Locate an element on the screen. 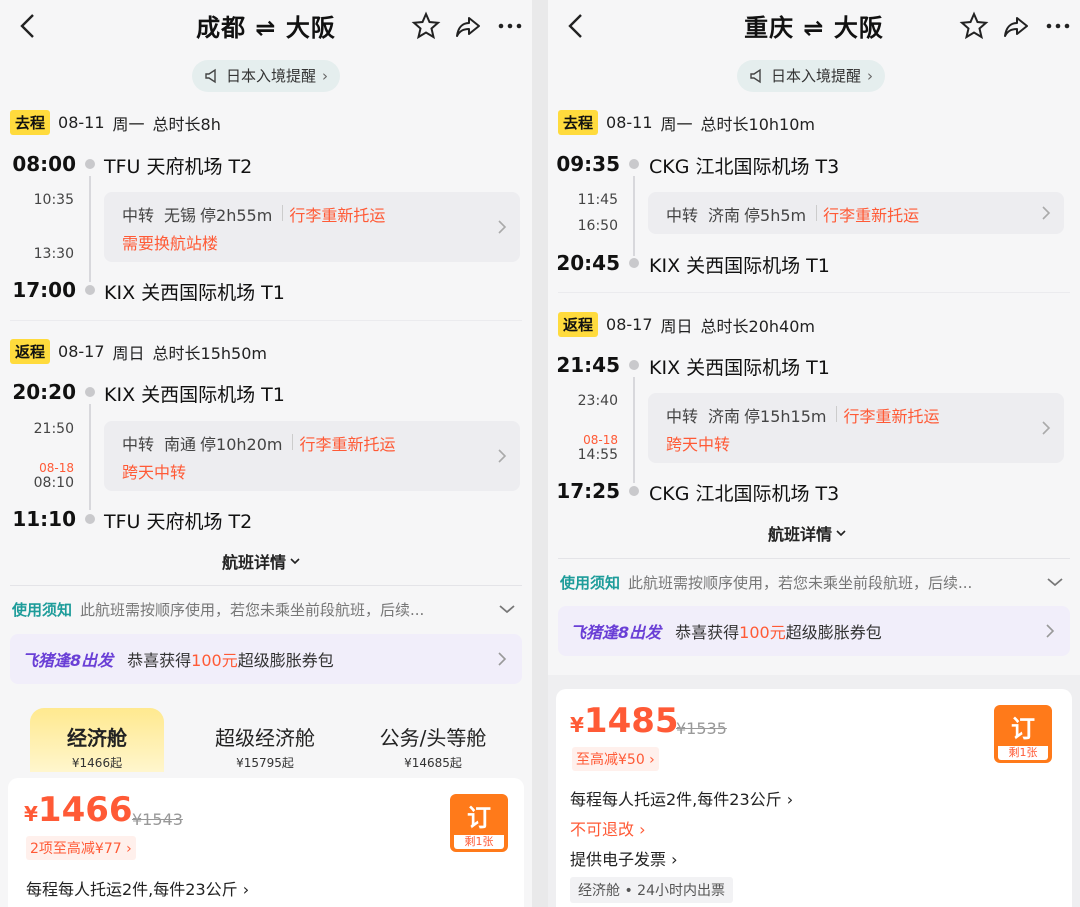  stop-duration: 停10h20m is located at coordinates (241, 444).